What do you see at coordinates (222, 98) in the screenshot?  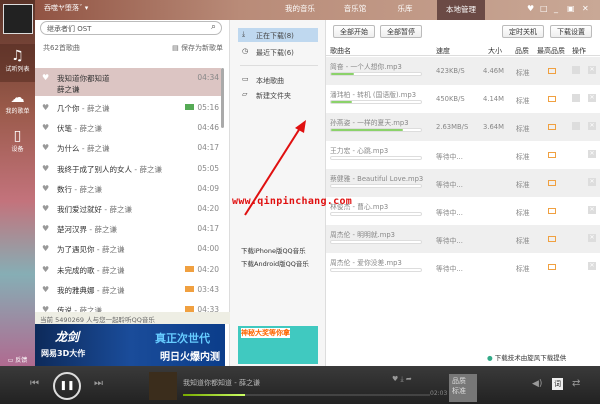 I see `scrollbar` at bounding box center [222, 98].